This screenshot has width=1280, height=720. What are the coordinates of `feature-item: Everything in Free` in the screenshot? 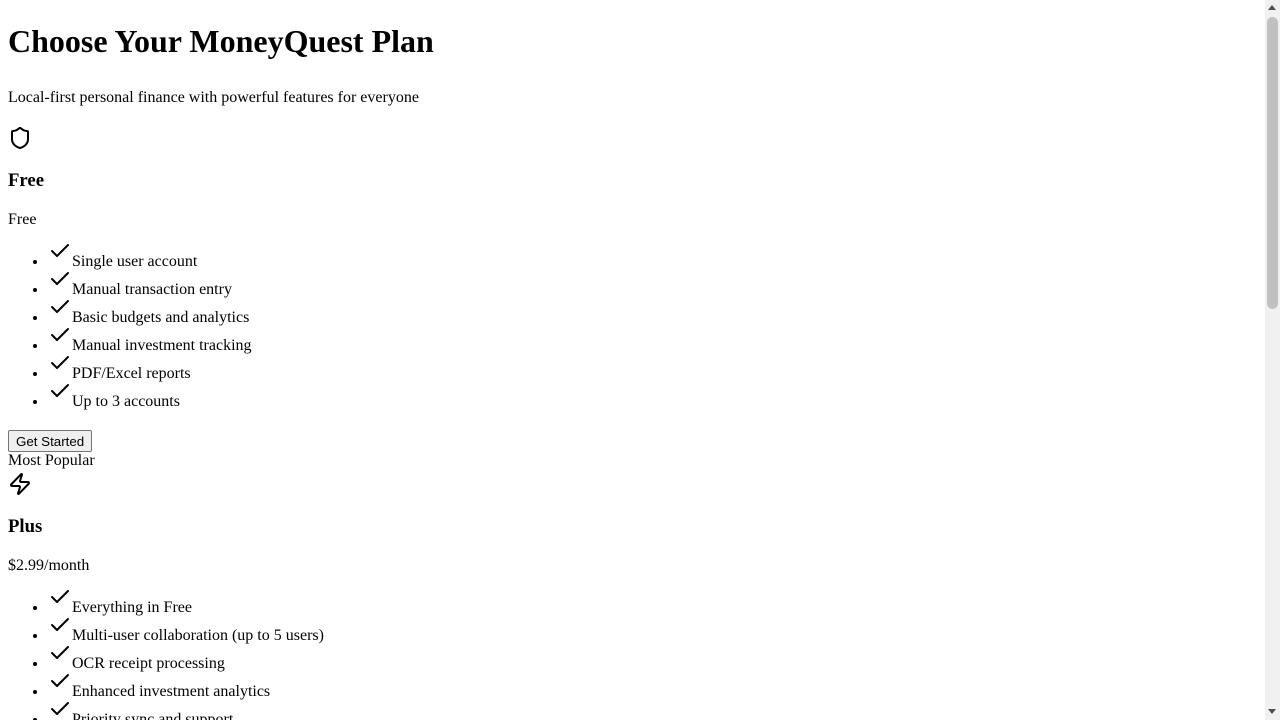 It's located at (652, 604).